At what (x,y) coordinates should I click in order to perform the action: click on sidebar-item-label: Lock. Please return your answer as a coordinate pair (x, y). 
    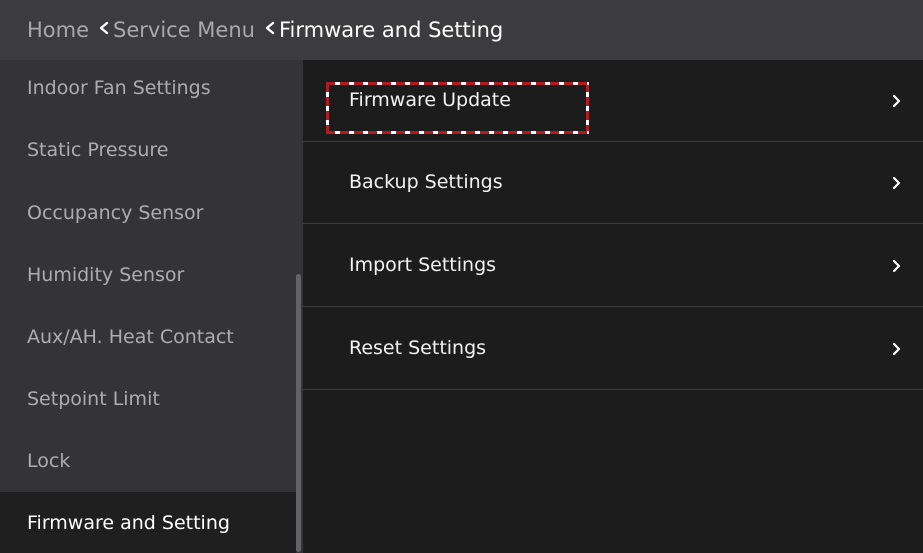
    Looking at the image, I should click on (49, 461).